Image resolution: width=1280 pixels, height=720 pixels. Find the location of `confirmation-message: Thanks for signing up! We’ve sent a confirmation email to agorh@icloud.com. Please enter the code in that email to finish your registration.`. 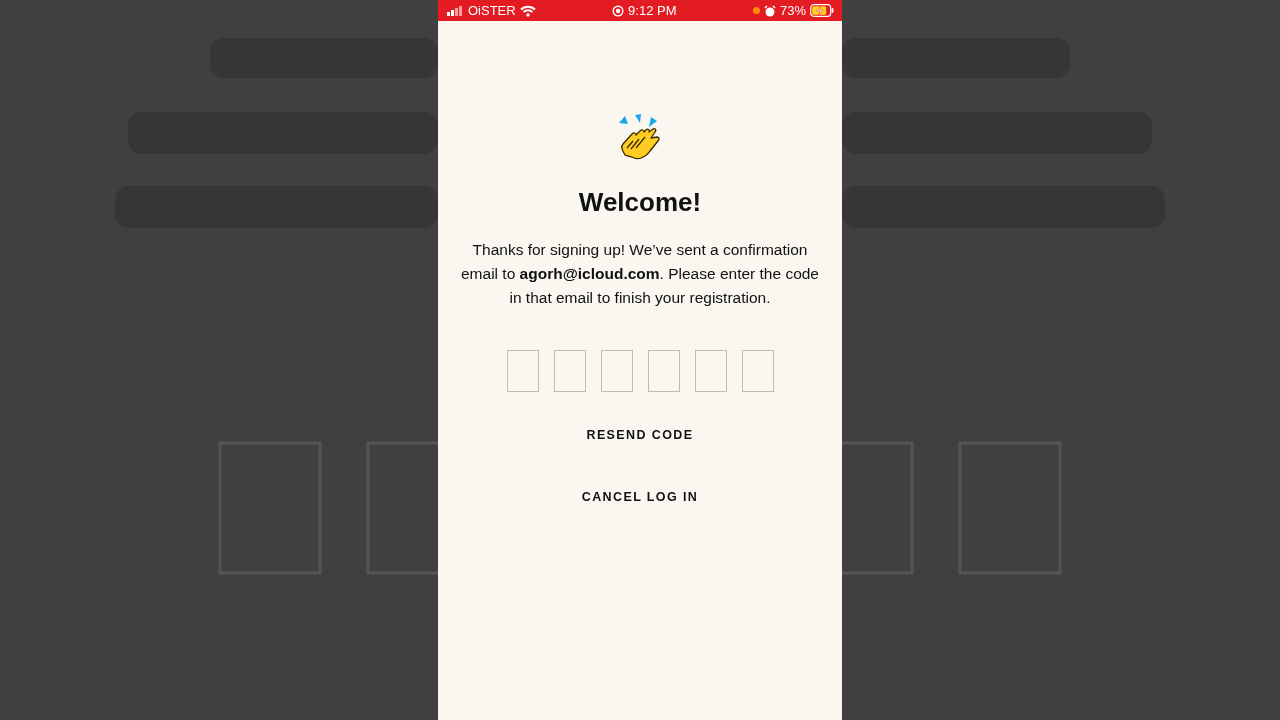

confirmation-message: Thanks for signing up! We’ve sent a confirmation email to agorh@icloud.com. Please enter the code in that email to finish your registration. is located at coordinates (640, 274).